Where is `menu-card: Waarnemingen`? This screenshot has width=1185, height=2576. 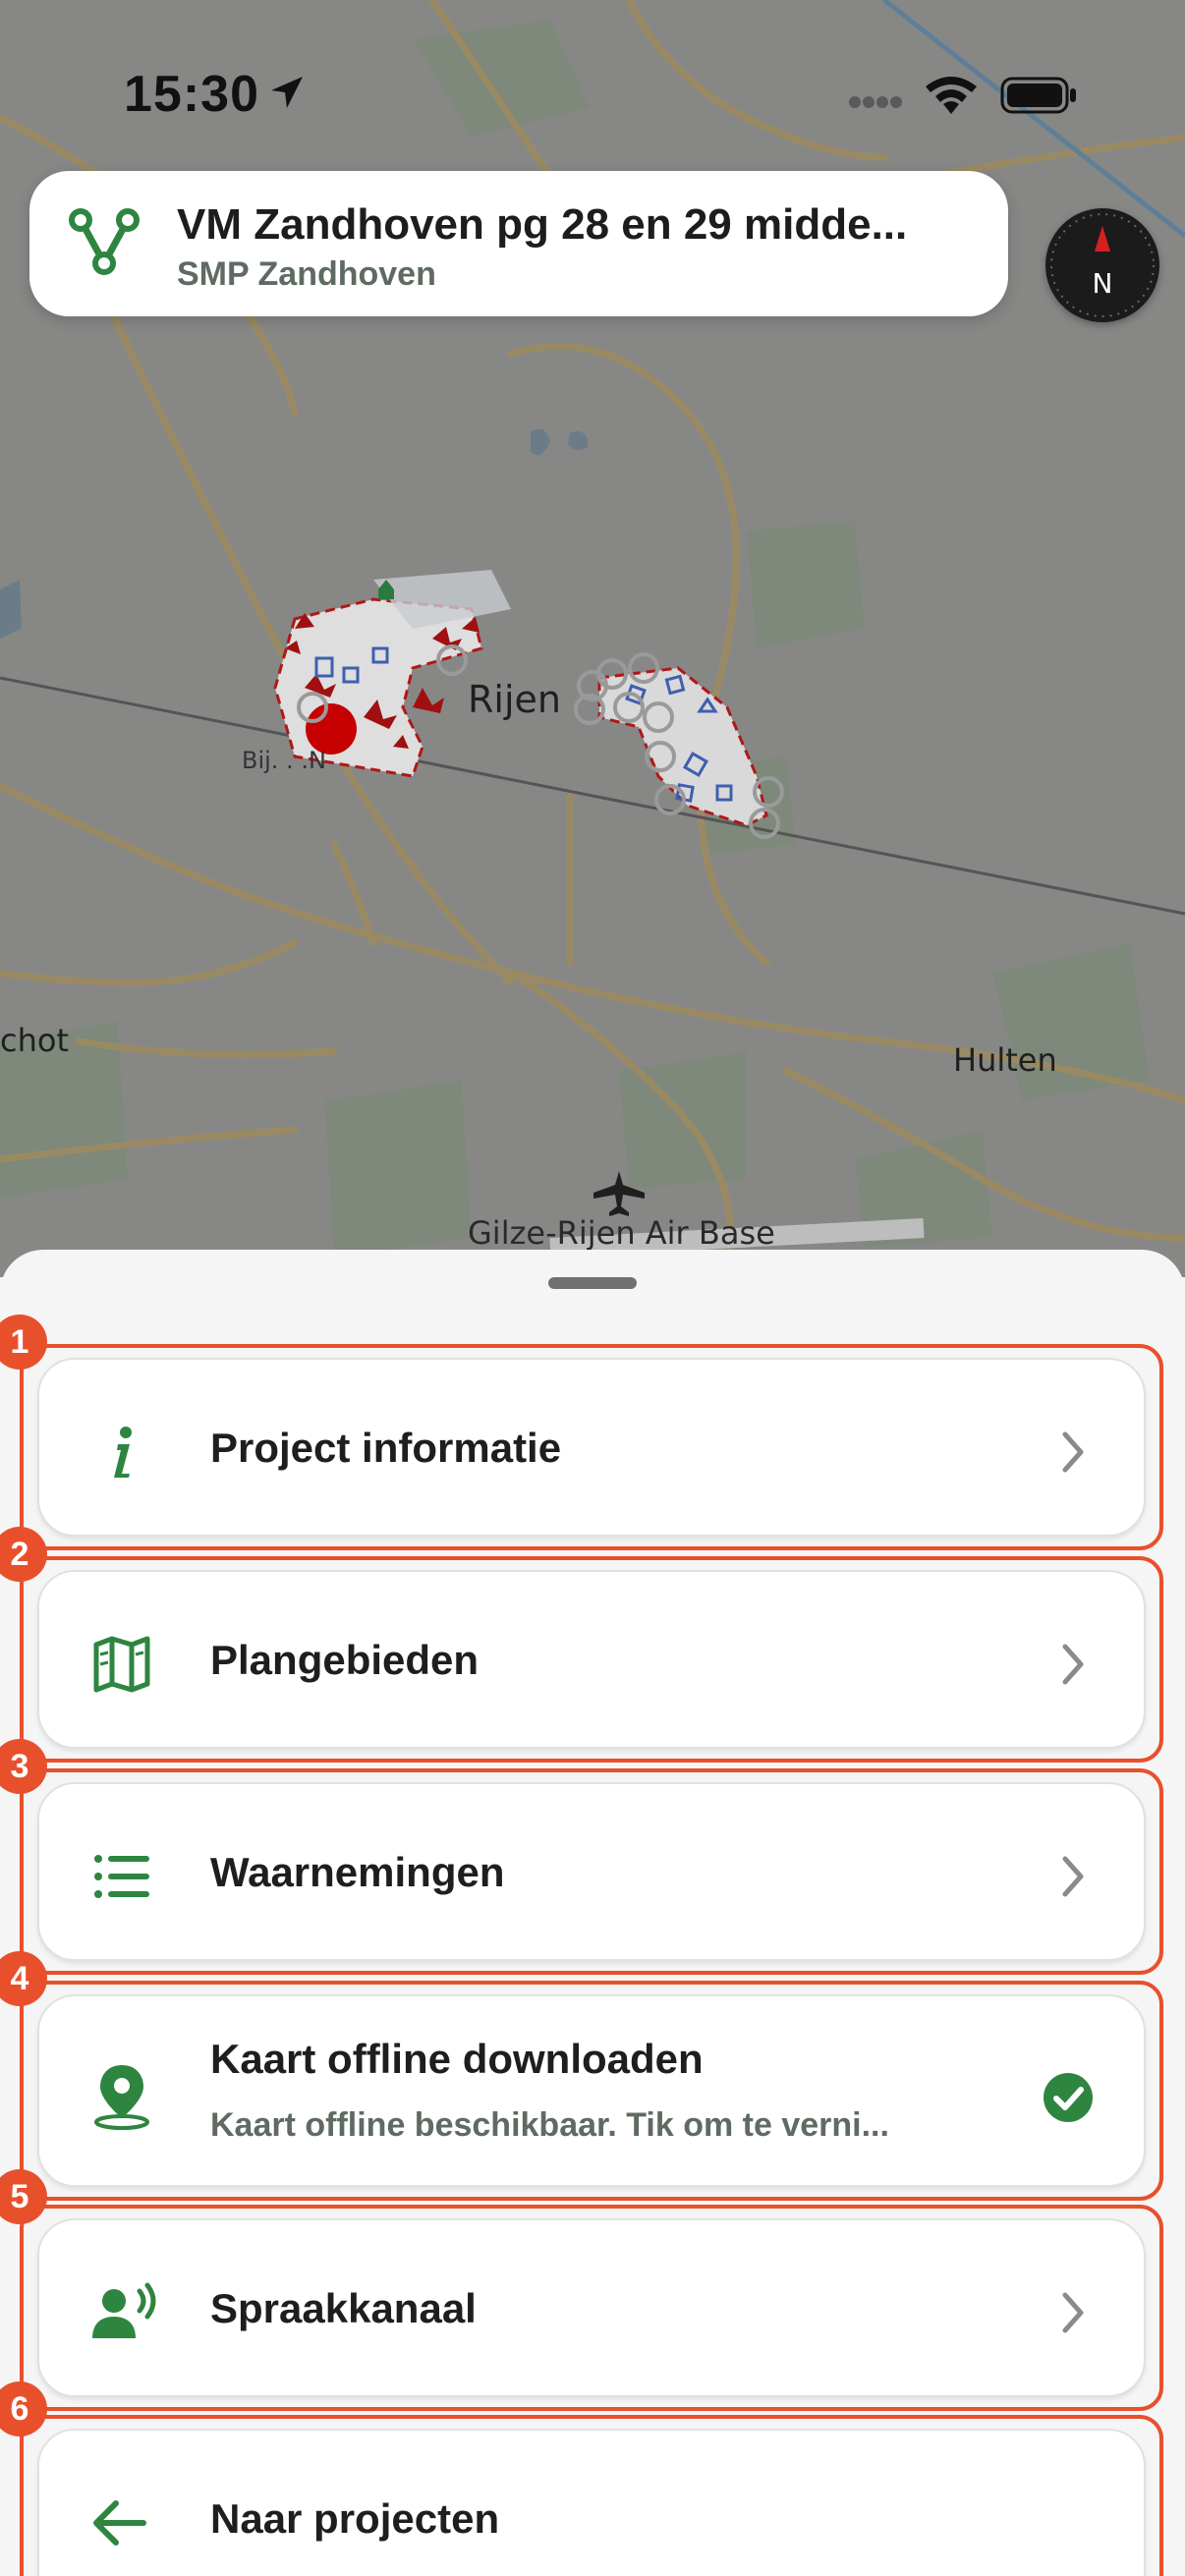
menu-card: Waarnemingen is located at coordinates (592, 1871).